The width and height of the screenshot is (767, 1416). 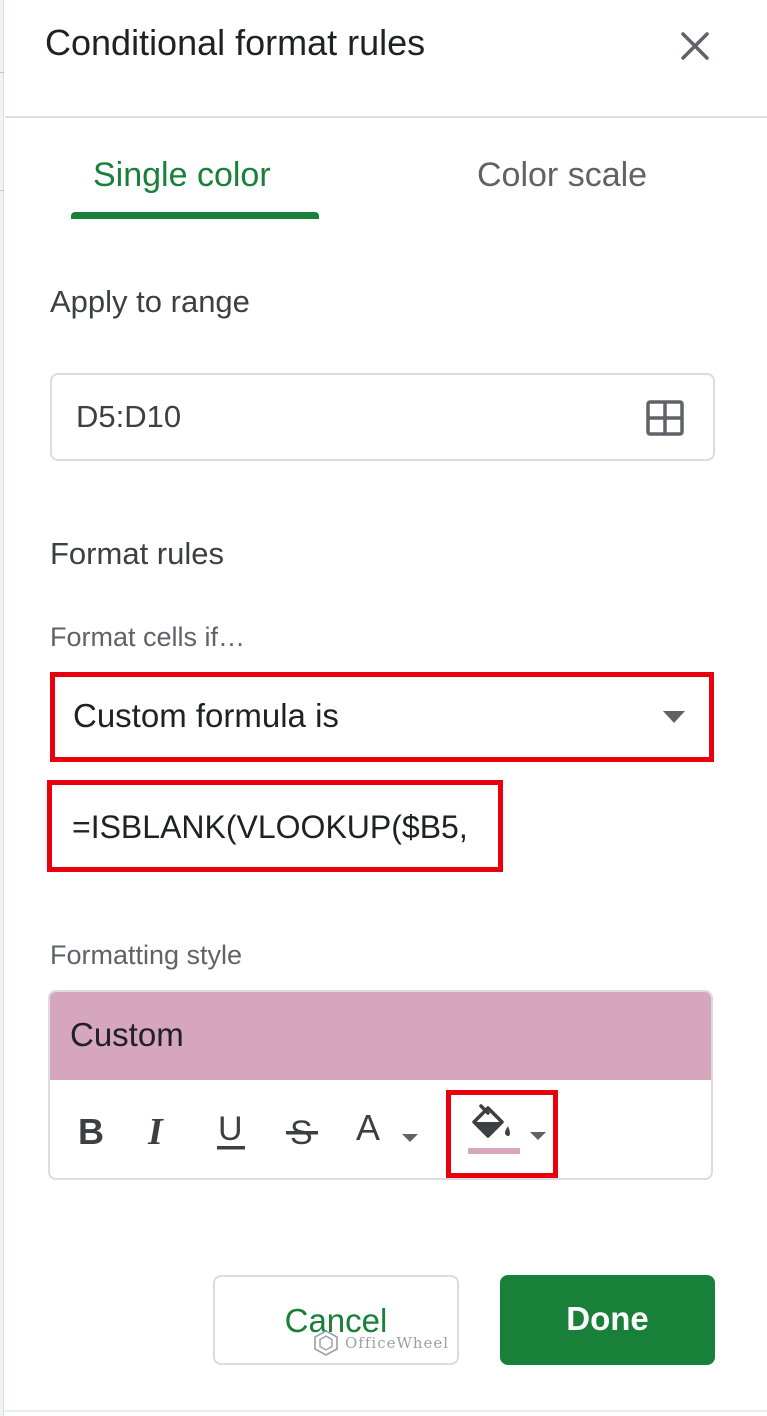 What do you see at coordinates (674, 717) in the screenshot?
I see `dropdown-arrow-icon` at bounding box center [674, 717].